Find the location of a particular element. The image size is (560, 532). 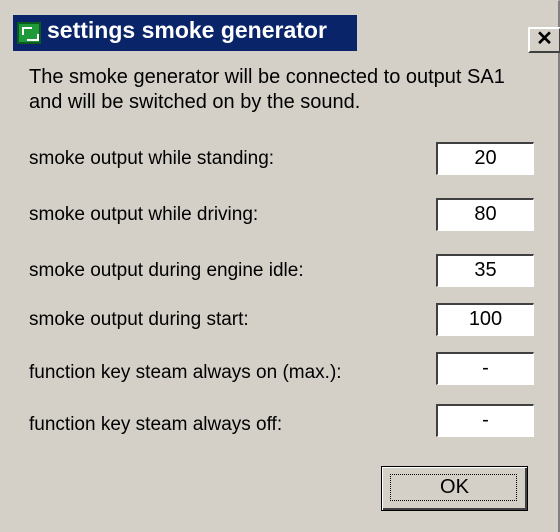

ok-button-label: OK is located at coordinates (454, 487).